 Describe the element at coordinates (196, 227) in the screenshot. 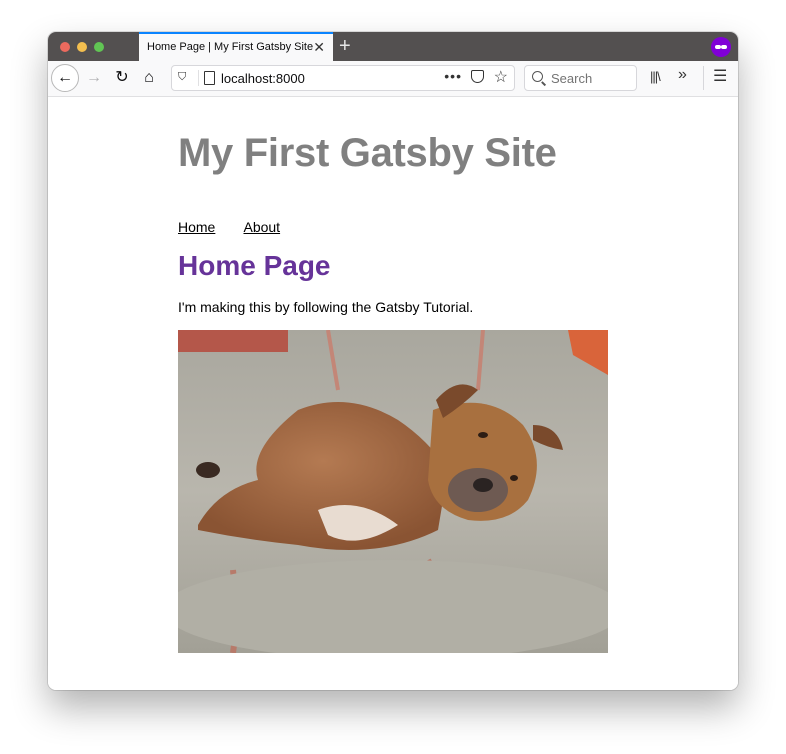

I see `nav-link-home: Home` at that location.